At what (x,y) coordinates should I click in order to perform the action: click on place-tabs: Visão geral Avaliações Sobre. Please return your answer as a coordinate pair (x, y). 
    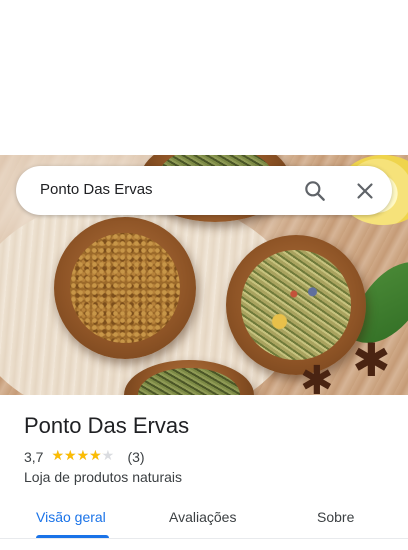
    Looking at the image, I should click on (204, 517).